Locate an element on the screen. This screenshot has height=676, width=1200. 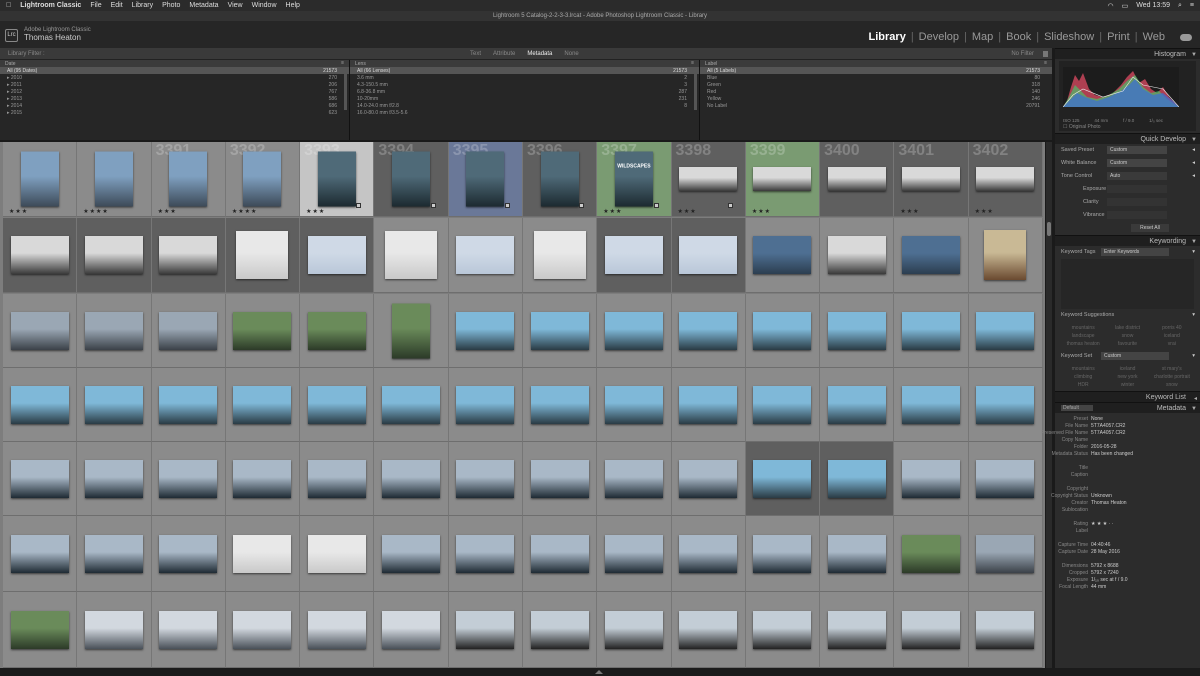
thumbnail-cell: 3401 ★★★ is located at coordinates (931, 179).